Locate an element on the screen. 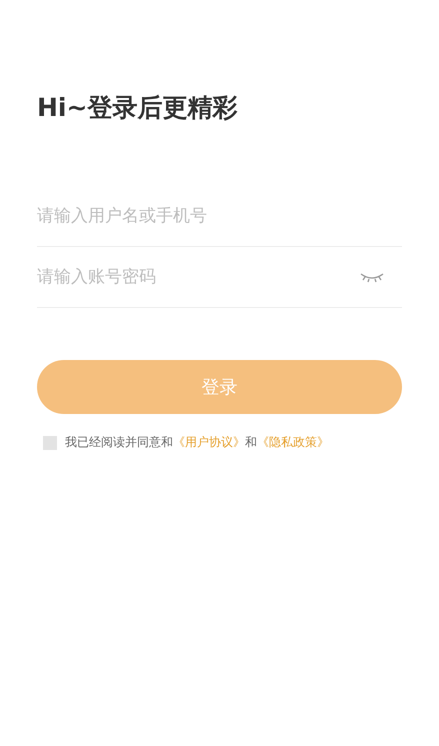 The height and width of the screenshot is (746, 439). closed-eye-icon is located at coordinates (372, 277).